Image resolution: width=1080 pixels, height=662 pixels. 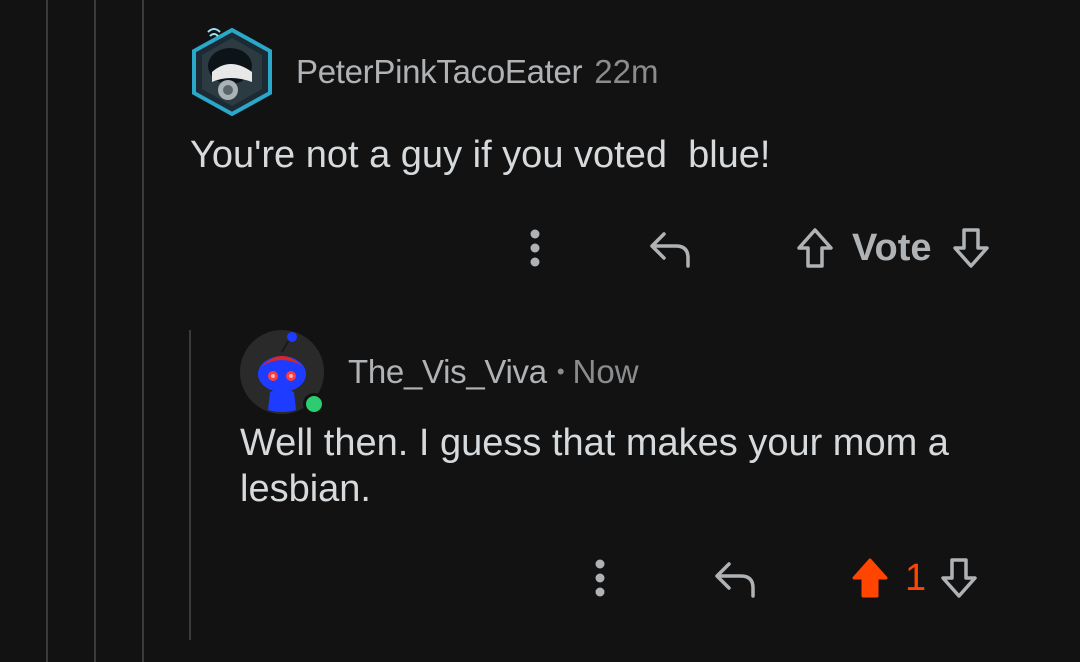 What do you see at coordinates (626, 71) in the screenshot?
I see `timestamp: 22m` at bounding box center [626, 71].